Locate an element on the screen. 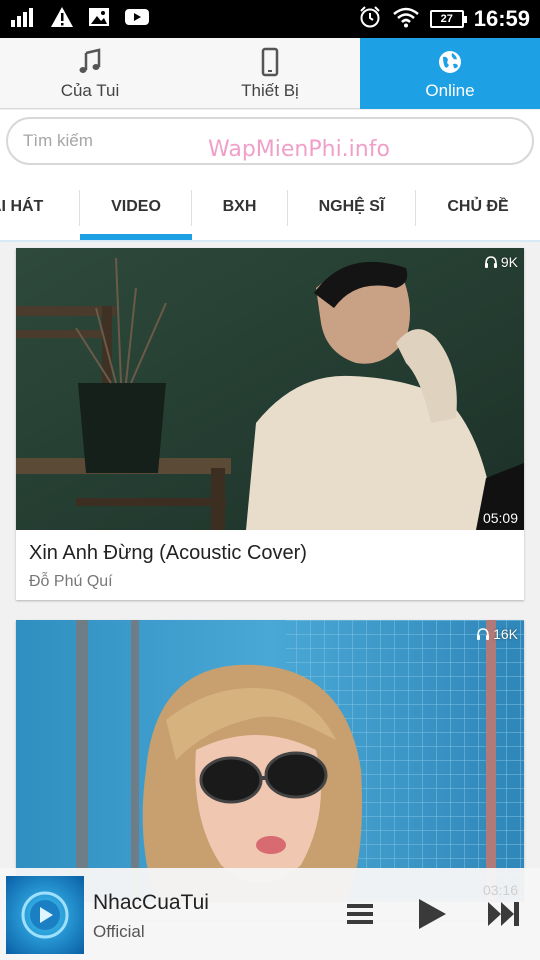 The height and width of the screenshot is (960, 540). video-title: Xin Anh Đừng (Acoustic Cover) is located at coordinates (276, 553).